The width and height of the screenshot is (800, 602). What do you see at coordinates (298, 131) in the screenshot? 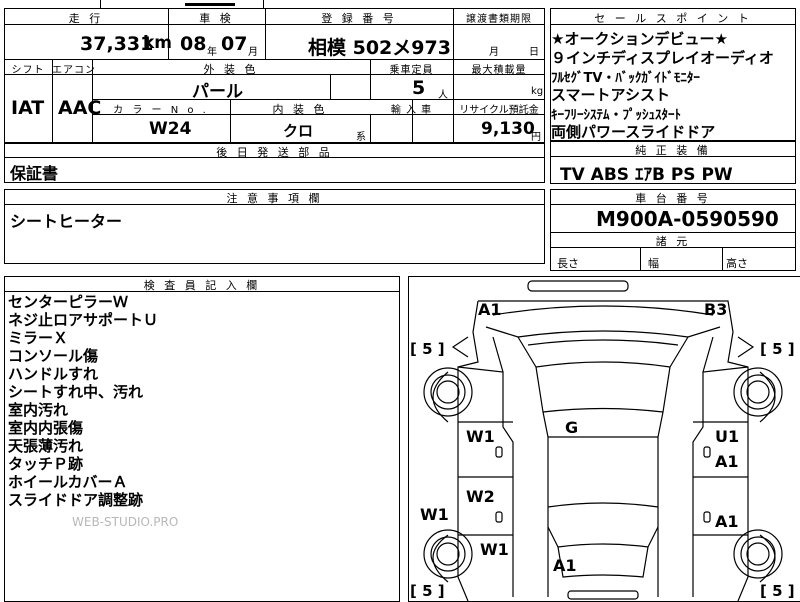
I see `interior-color-value: クロ` at bounding box center [298, 131].